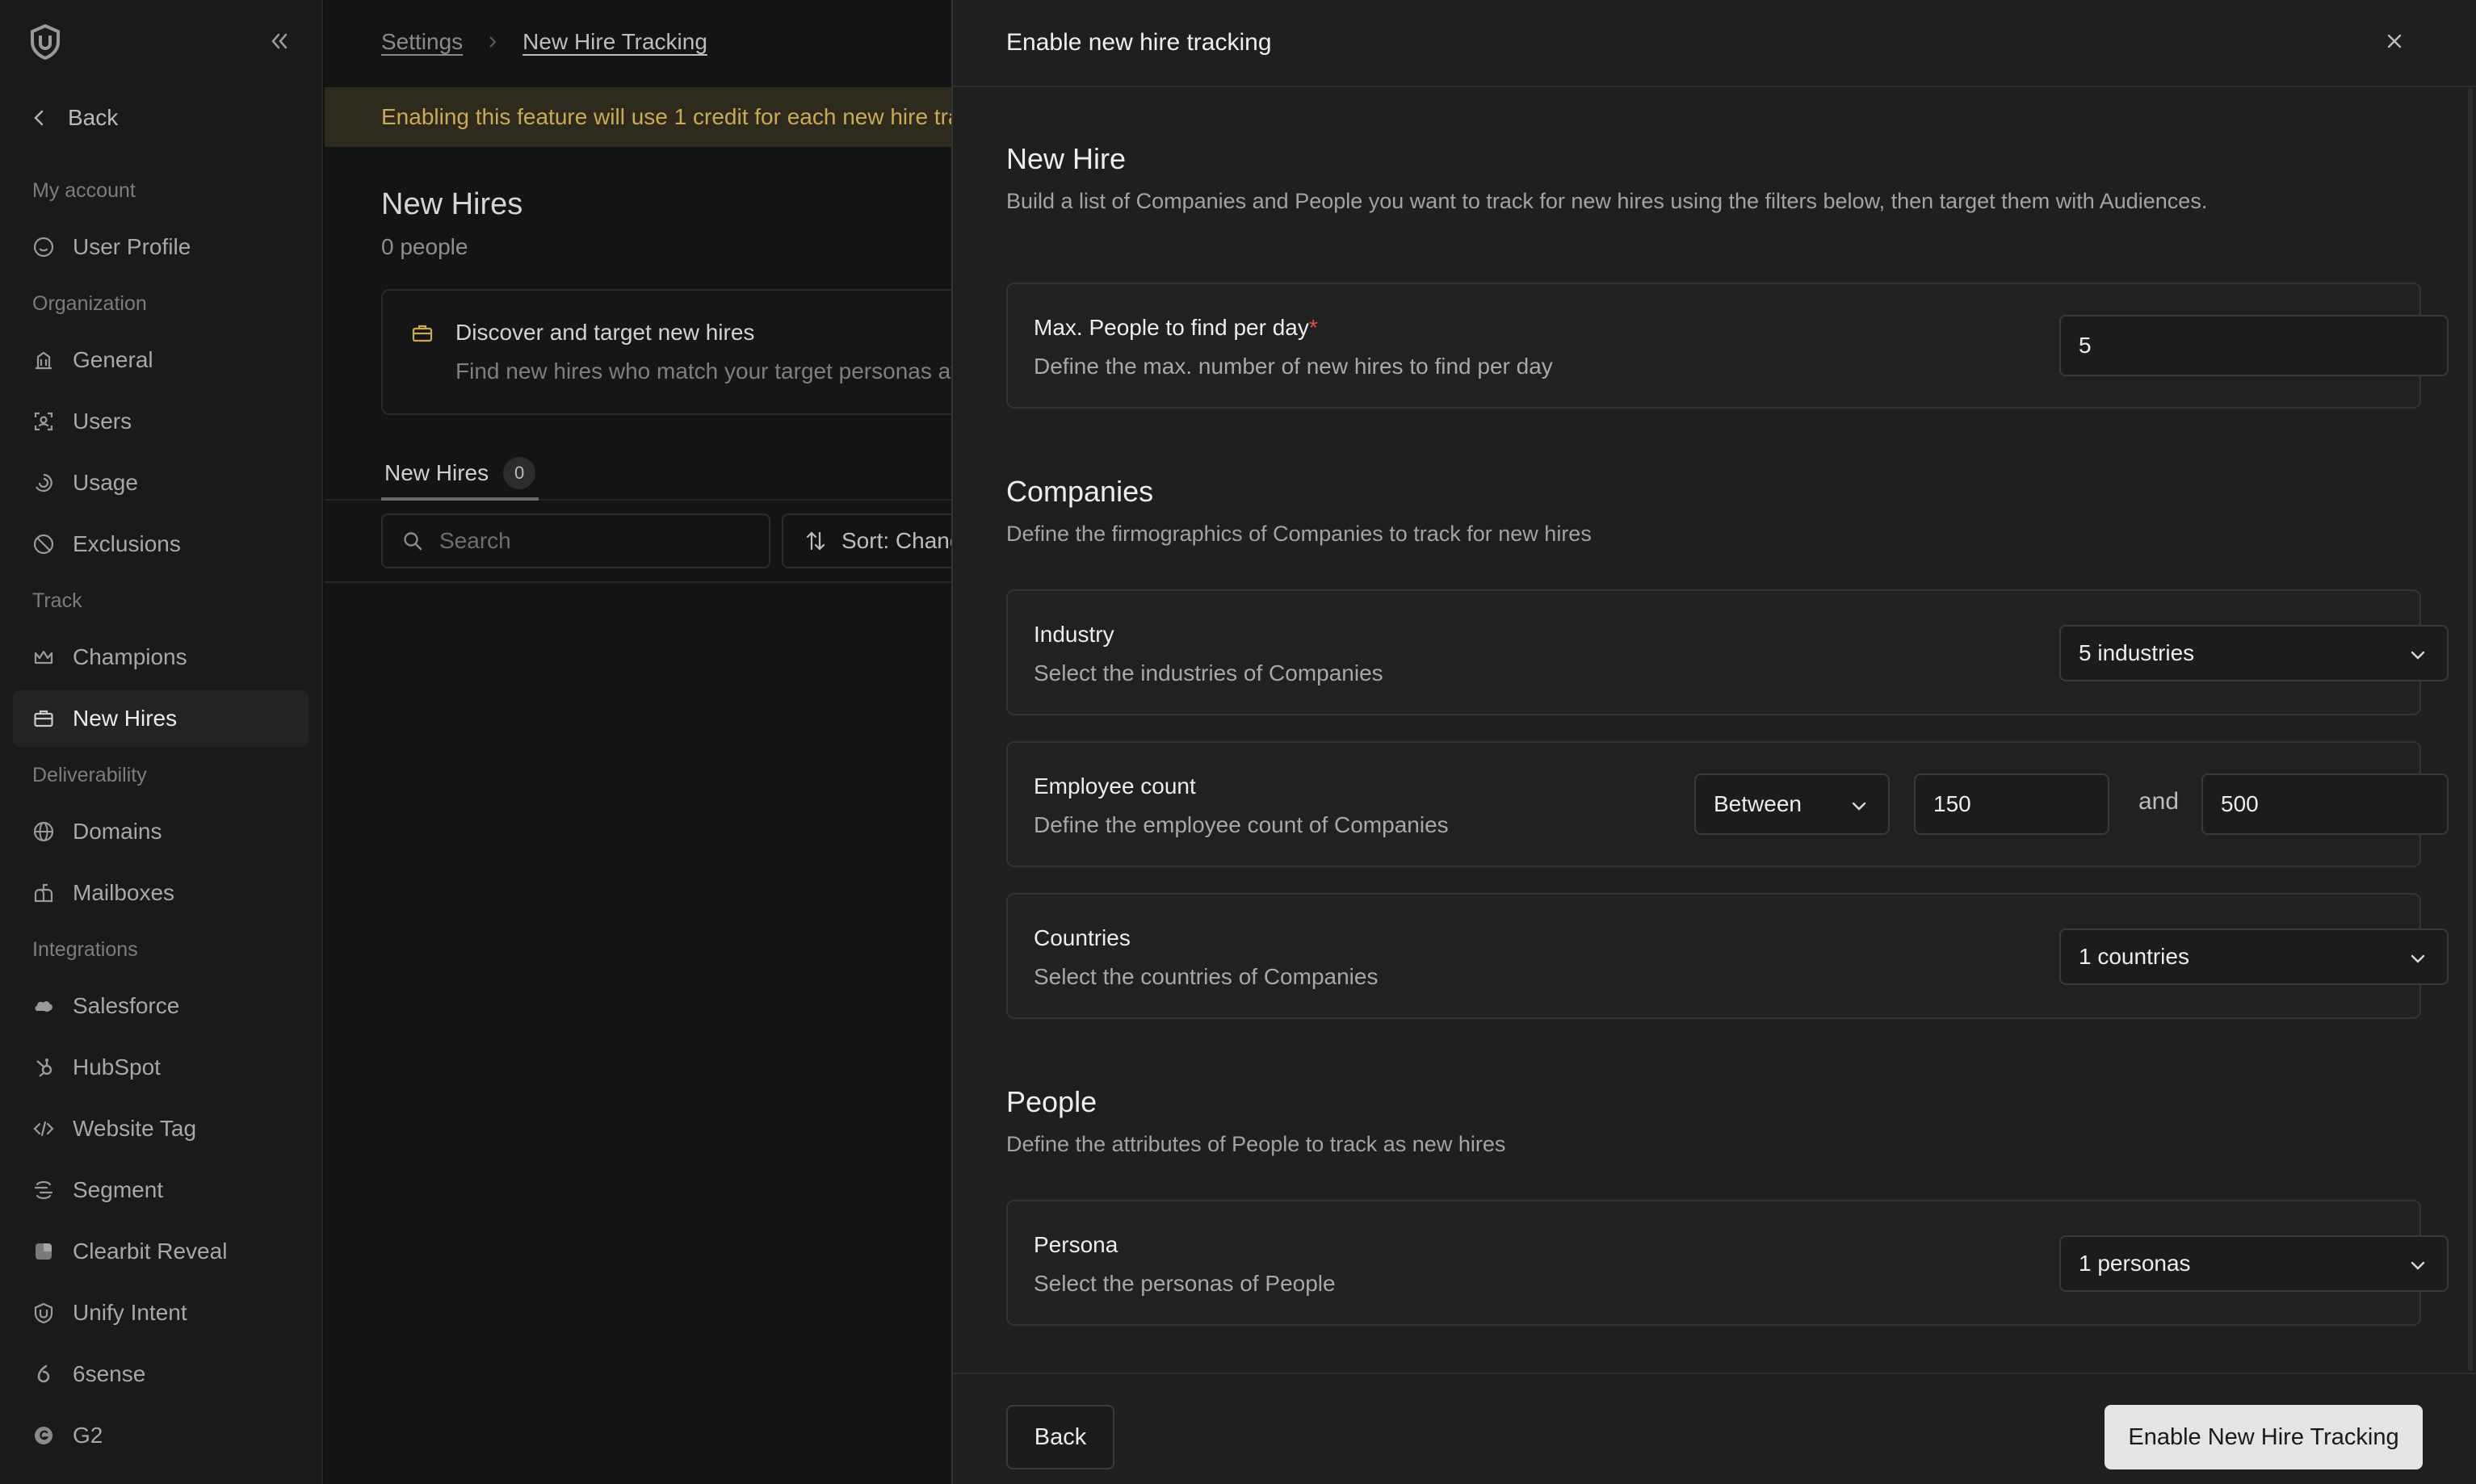 Image resolution: width=2476 pixels, height=1484 pixels. Describe the element at coordinates (130, 656) in the screenshot. I see `sidebar-item-label: Champions` at that location.